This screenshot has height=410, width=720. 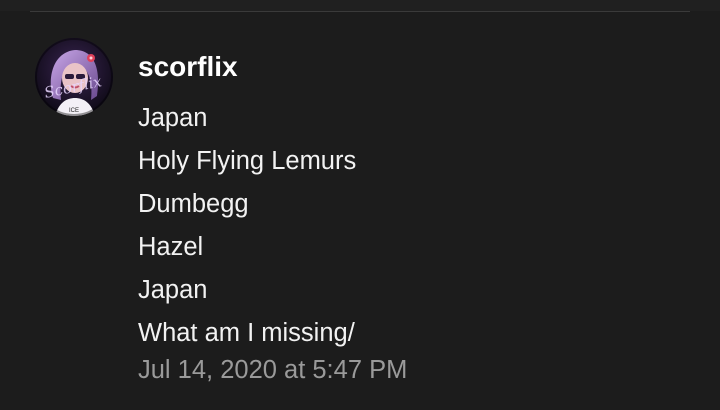 I want to click on avatar: ICE Scorflix, so click(x=74, y=77).